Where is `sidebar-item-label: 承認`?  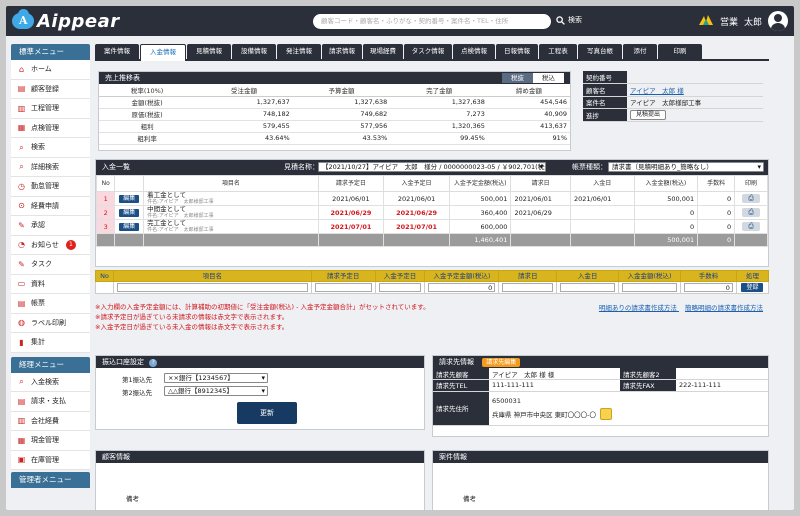 sidebar-item-label: 承認 is located at coordinates (38, 225).